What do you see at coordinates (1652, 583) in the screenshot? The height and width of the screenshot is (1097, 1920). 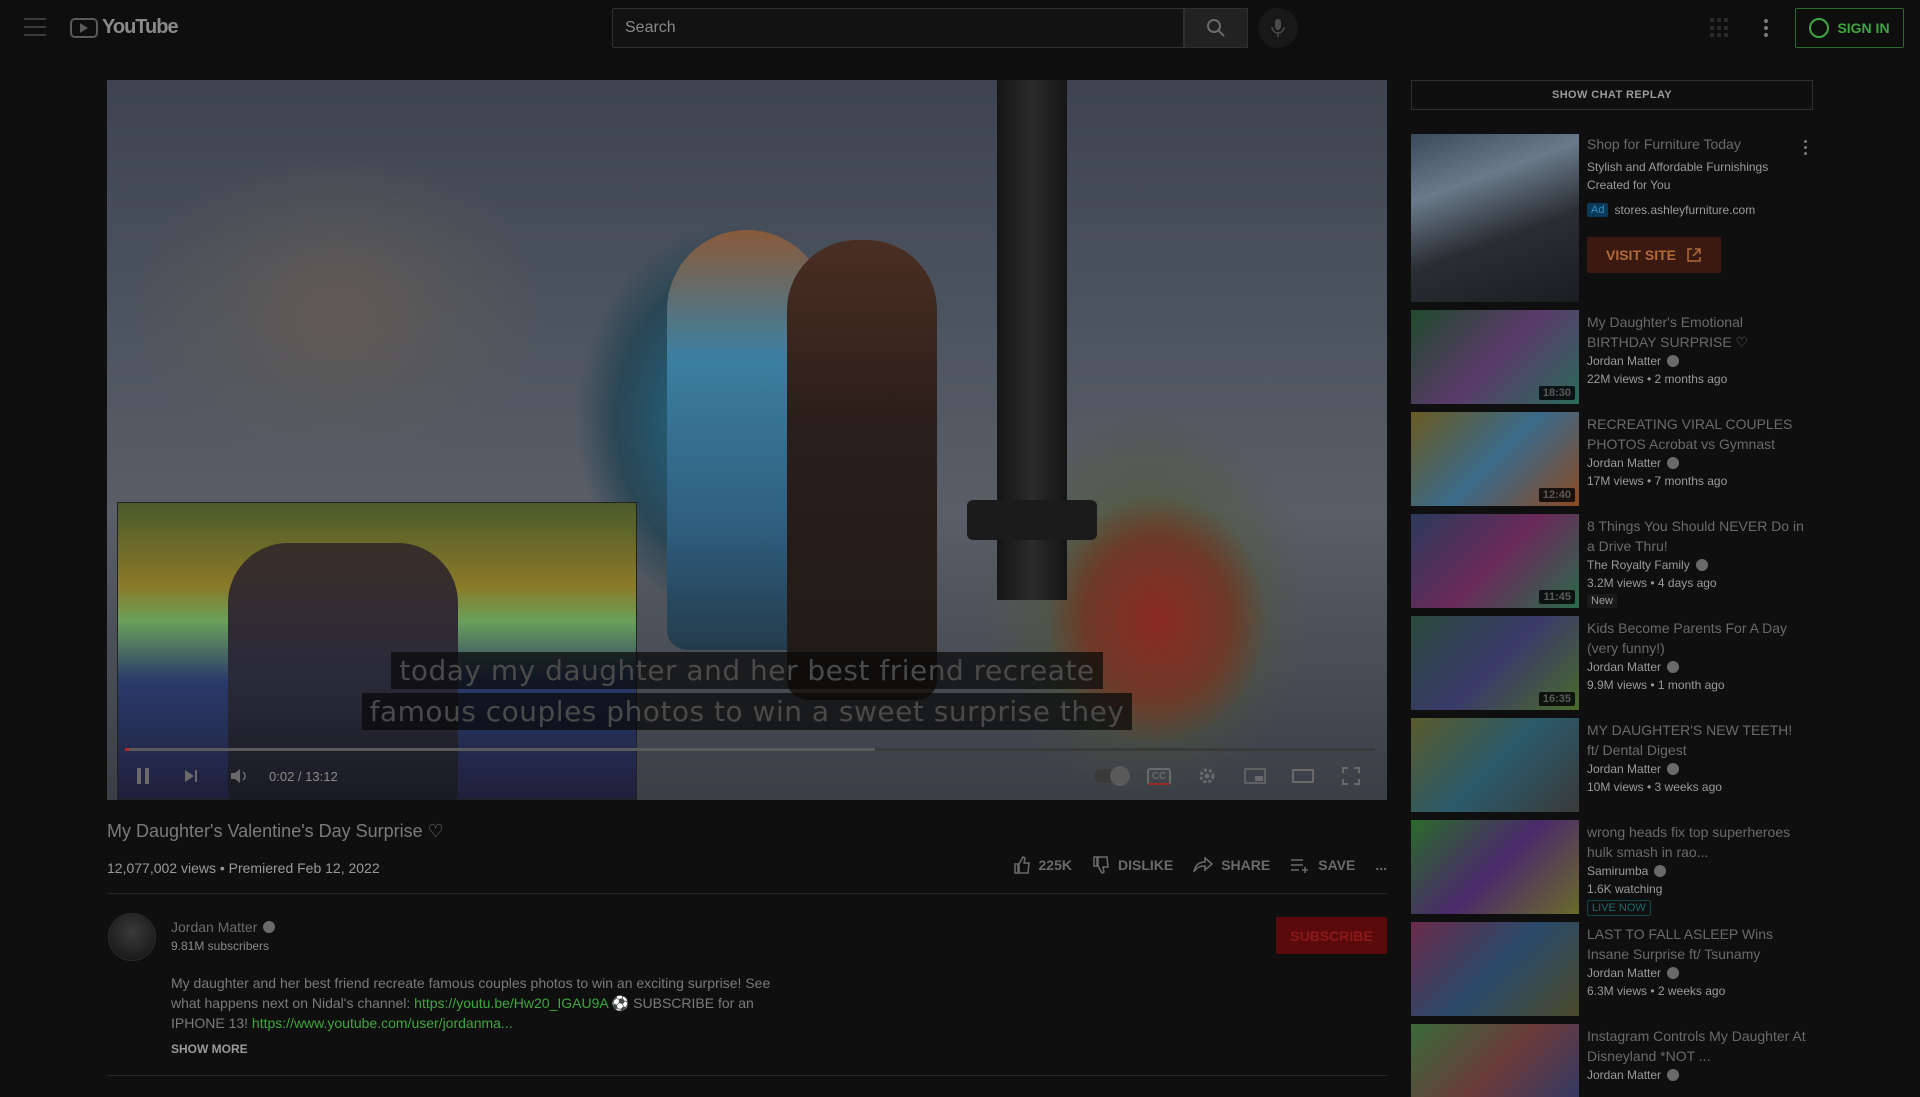 I see `recommendation-views: 3.2M views • 4 days ago` at bounding box center [1652, 583].